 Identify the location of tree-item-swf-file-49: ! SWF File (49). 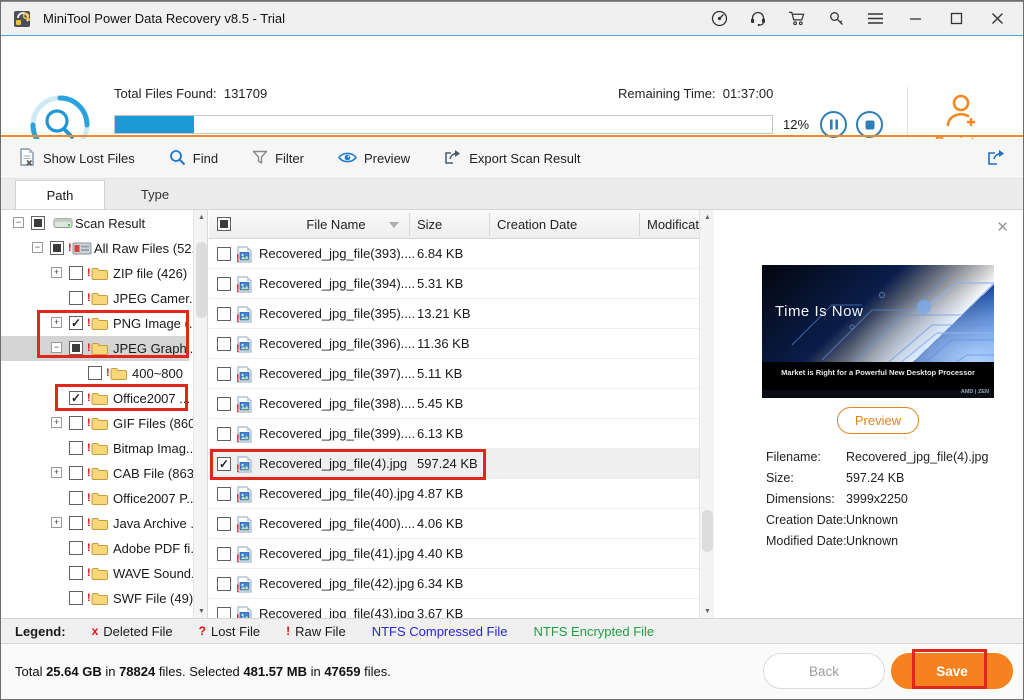
(97, 598).